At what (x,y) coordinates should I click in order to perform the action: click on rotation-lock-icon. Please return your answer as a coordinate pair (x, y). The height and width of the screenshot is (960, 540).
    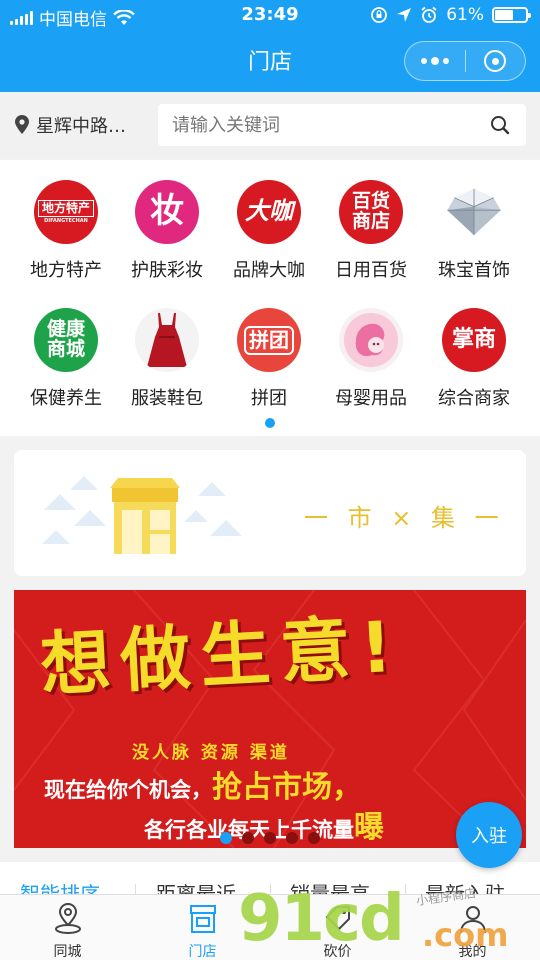
    Looking at the image, I should click on (379, 15).